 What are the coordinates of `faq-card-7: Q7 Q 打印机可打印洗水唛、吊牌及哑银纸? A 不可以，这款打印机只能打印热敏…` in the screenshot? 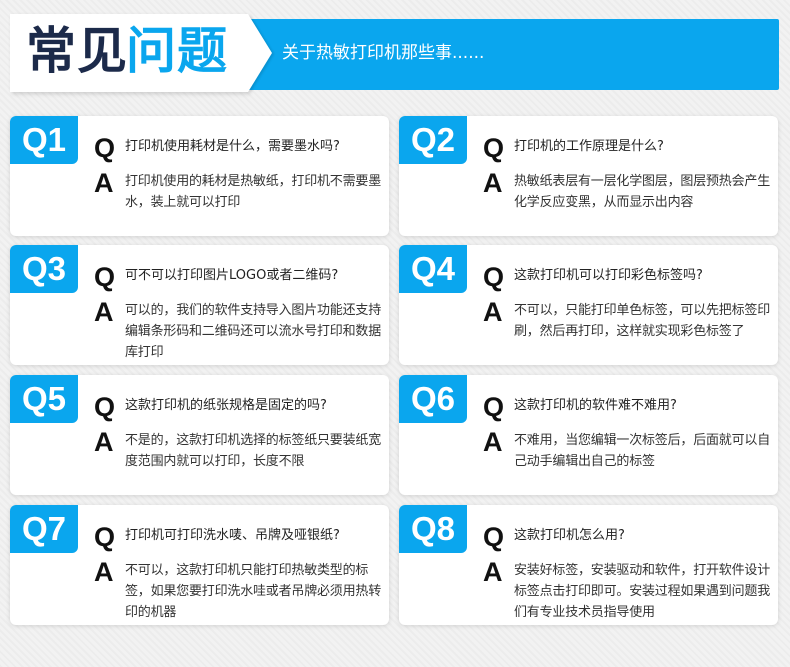 It's located at (199, 565).